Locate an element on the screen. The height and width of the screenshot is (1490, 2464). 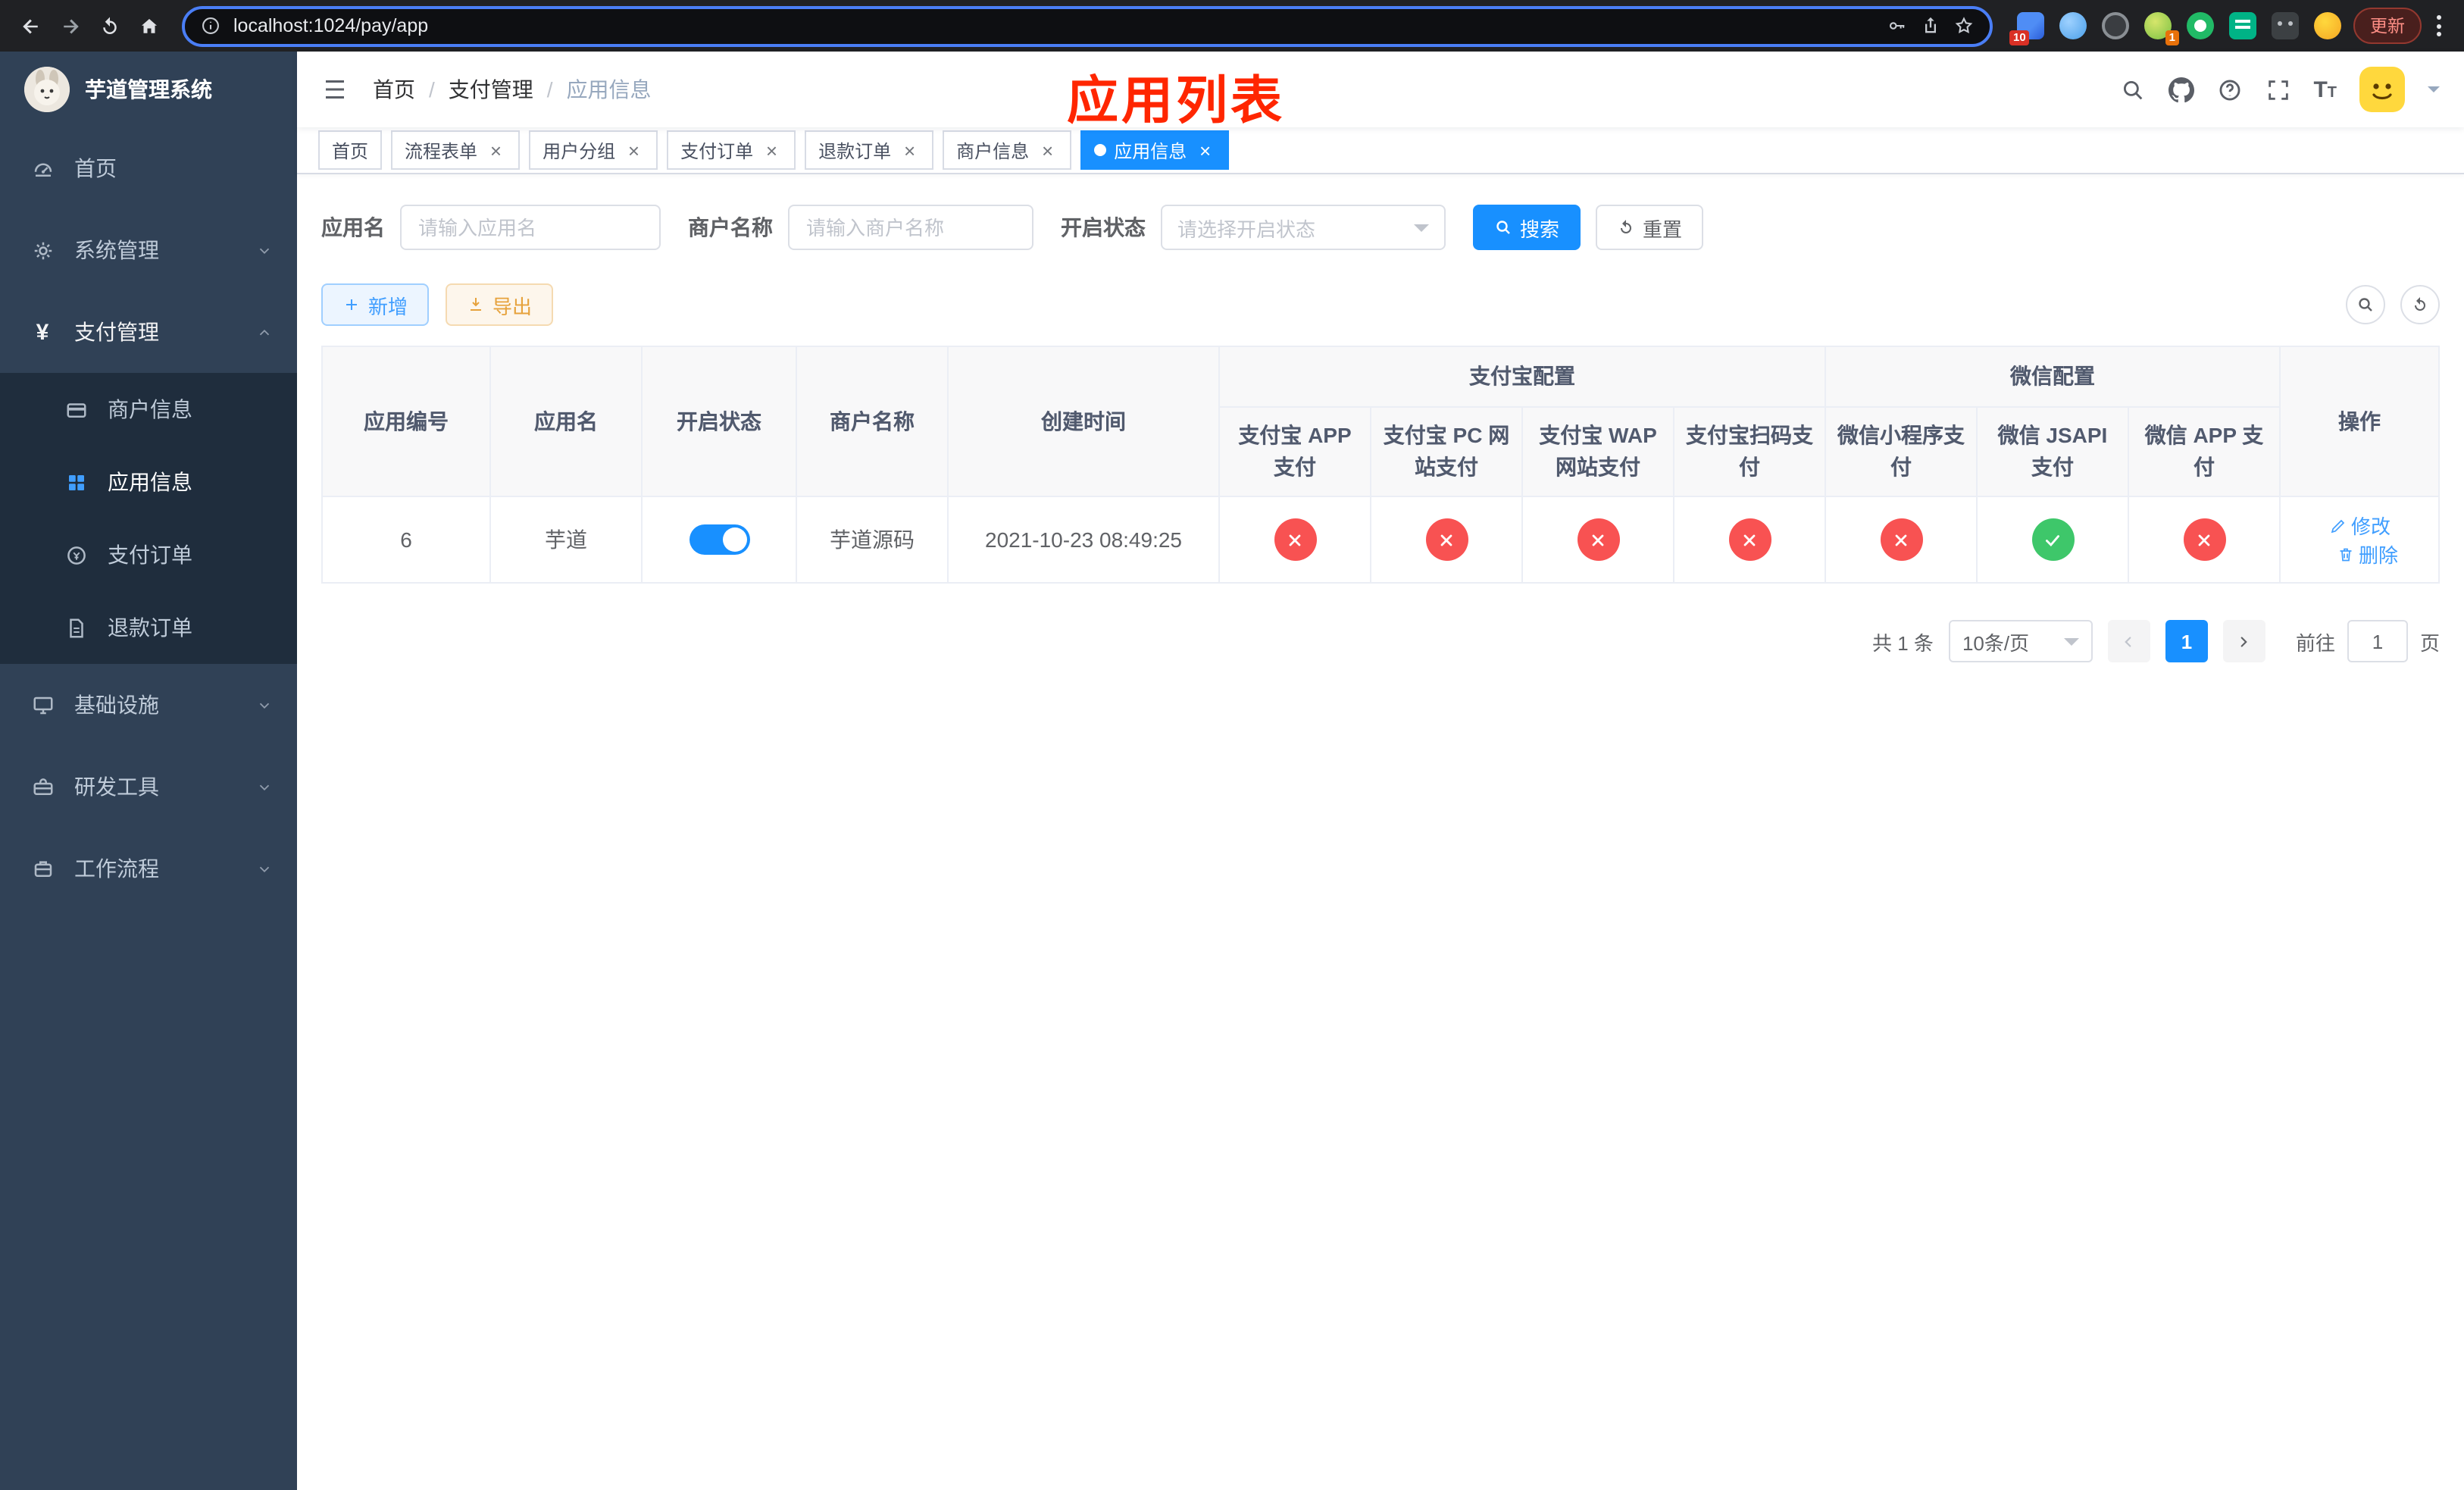
status-select: 请选择开启状态 is located at coordinates (1303, 227).